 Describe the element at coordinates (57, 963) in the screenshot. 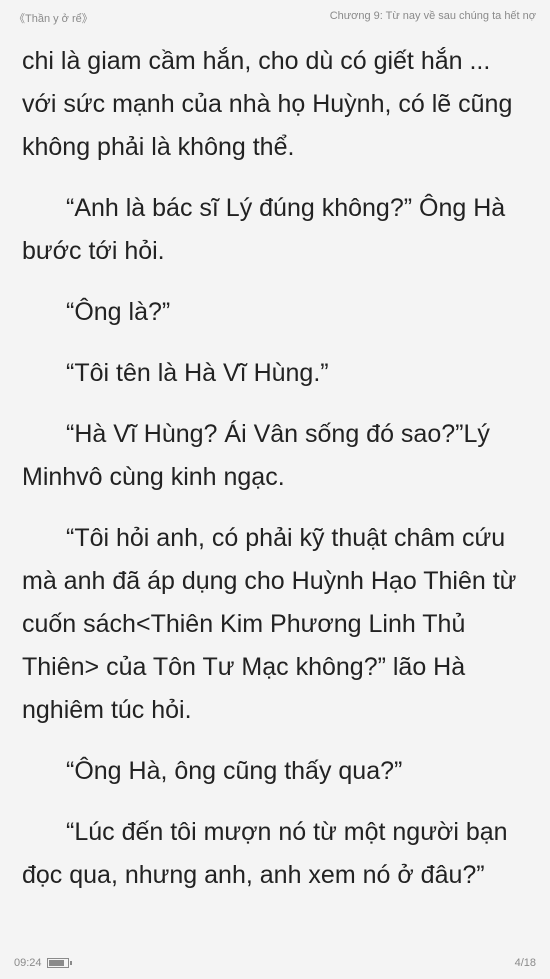

I see `battery-level` at that location.